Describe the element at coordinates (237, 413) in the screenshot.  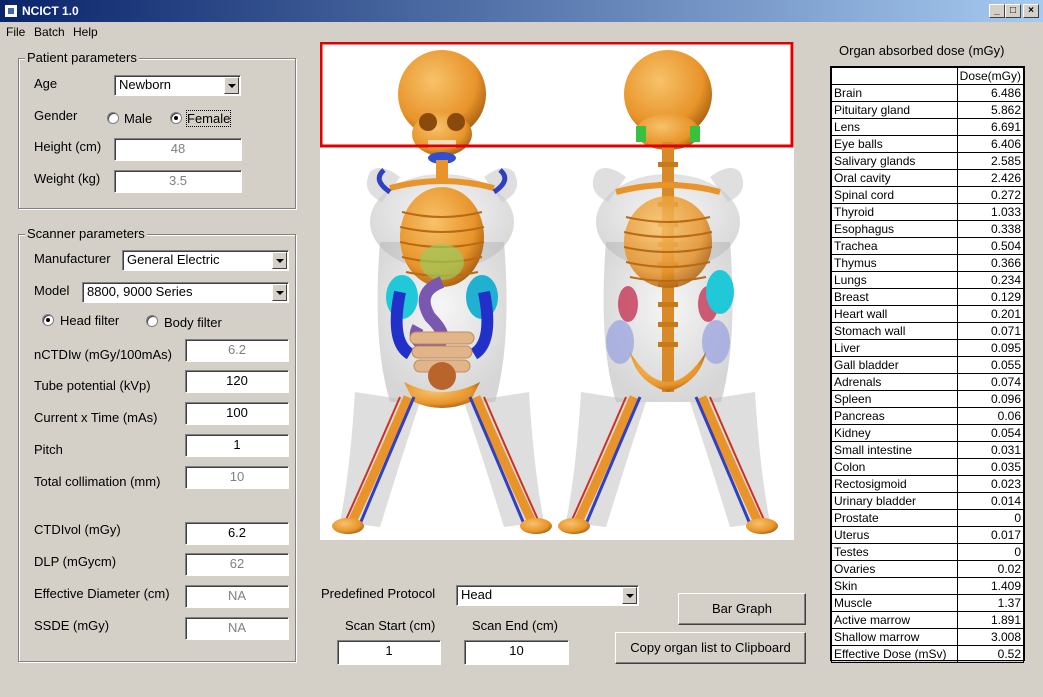
I see `mas-field: 100` at that location.